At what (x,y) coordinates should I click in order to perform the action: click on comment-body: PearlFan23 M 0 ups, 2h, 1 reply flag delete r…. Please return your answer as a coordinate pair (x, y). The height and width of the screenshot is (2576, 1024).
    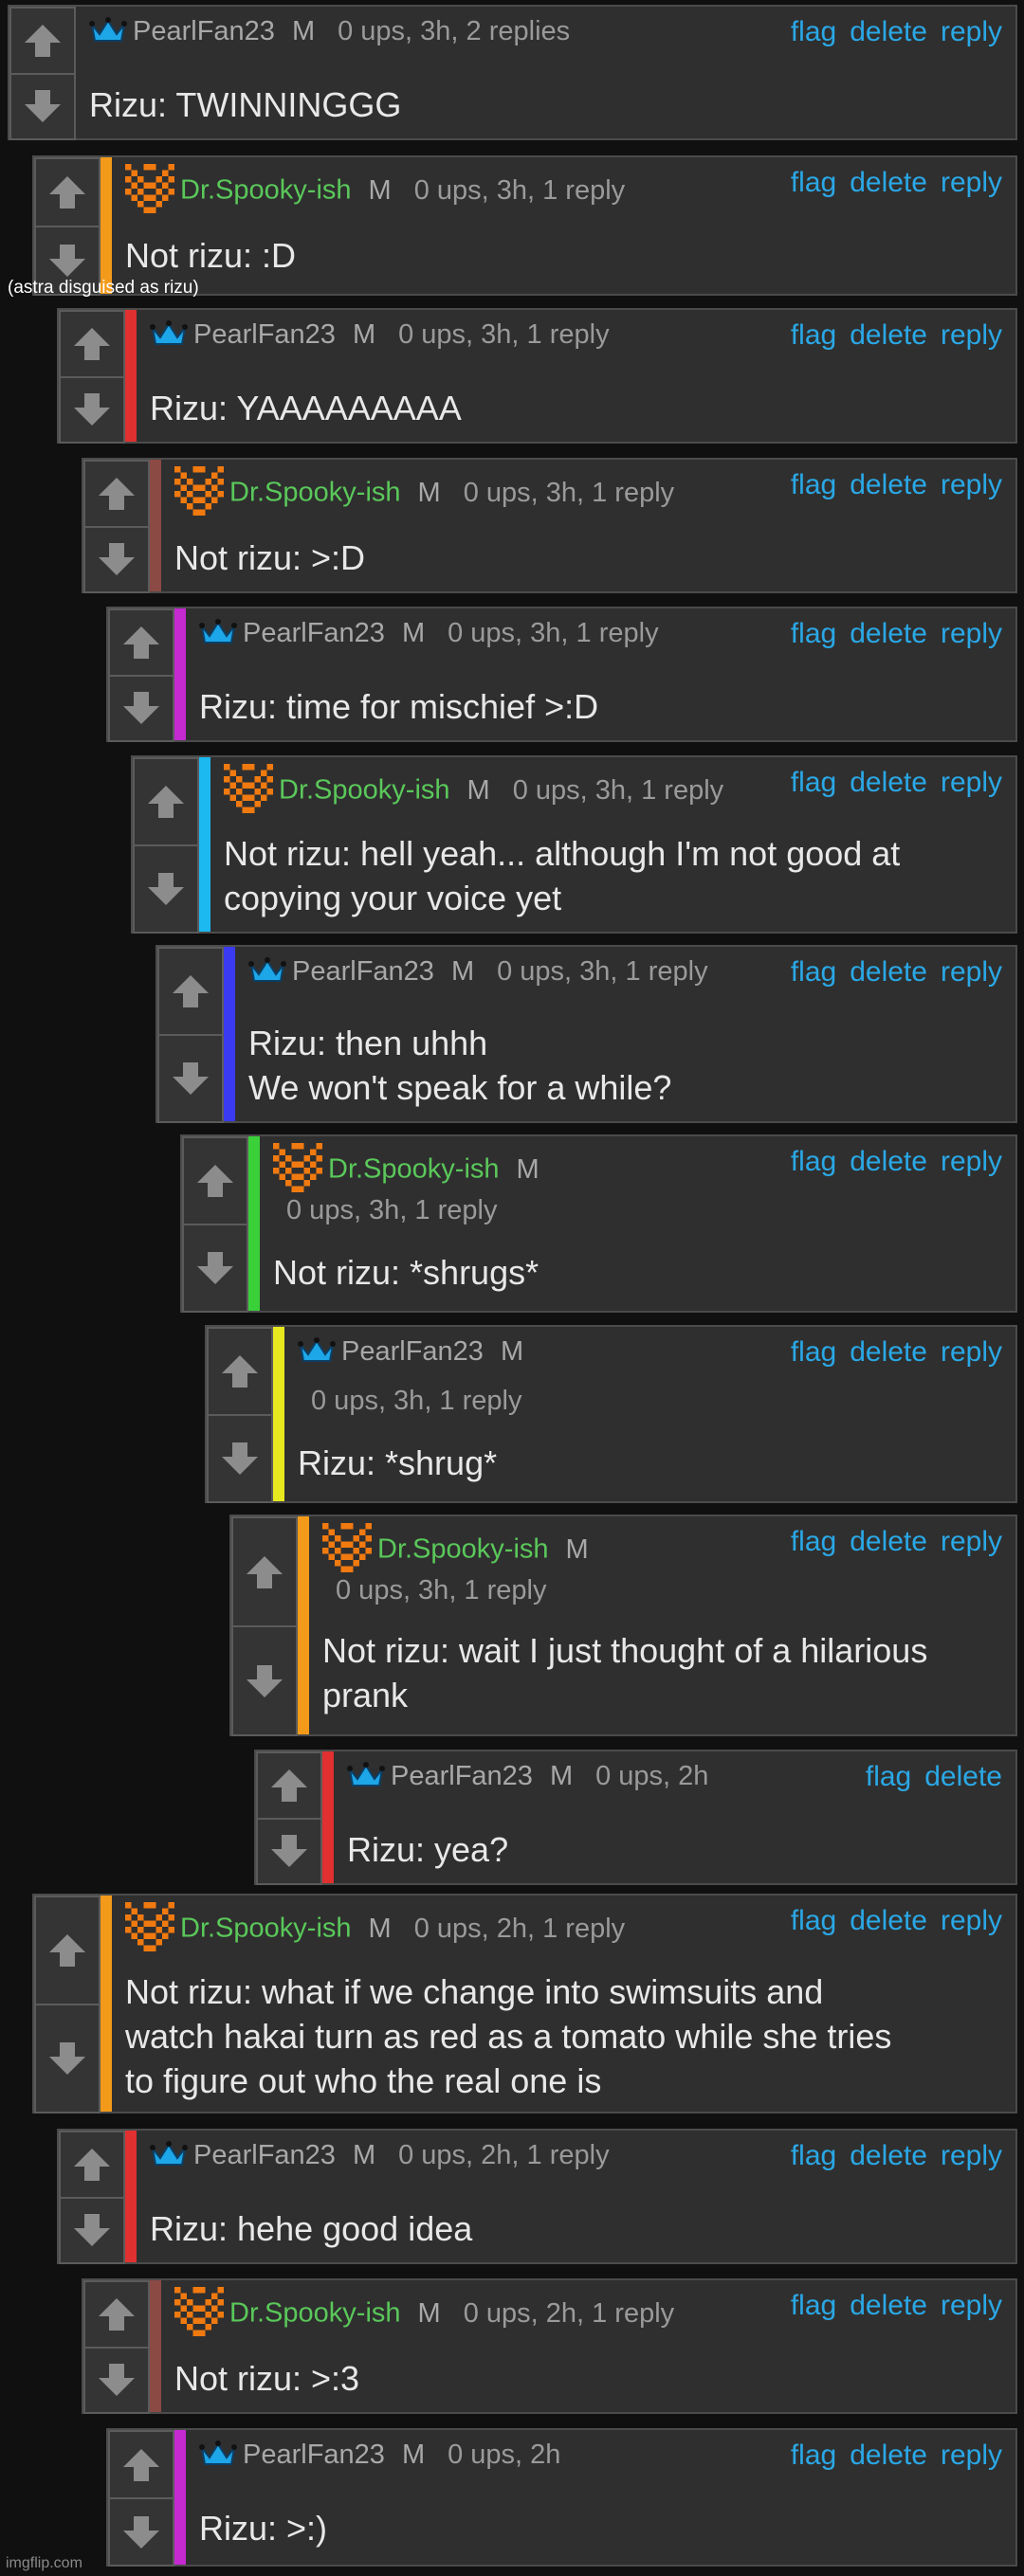
    Looking at the image, I should click on (576, 2196).